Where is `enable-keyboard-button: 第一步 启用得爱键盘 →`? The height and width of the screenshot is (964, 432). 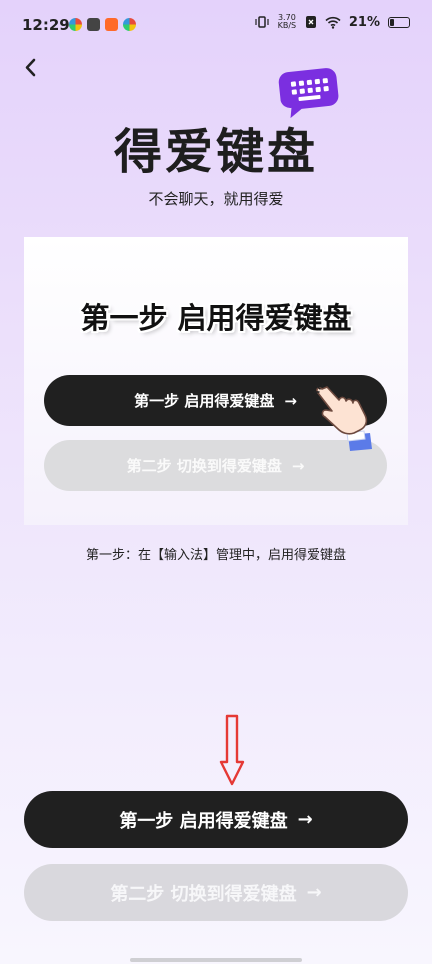 enable-keyboard-button: 第一步 启用得爱键盘 → is located at coordinates (216, 819).